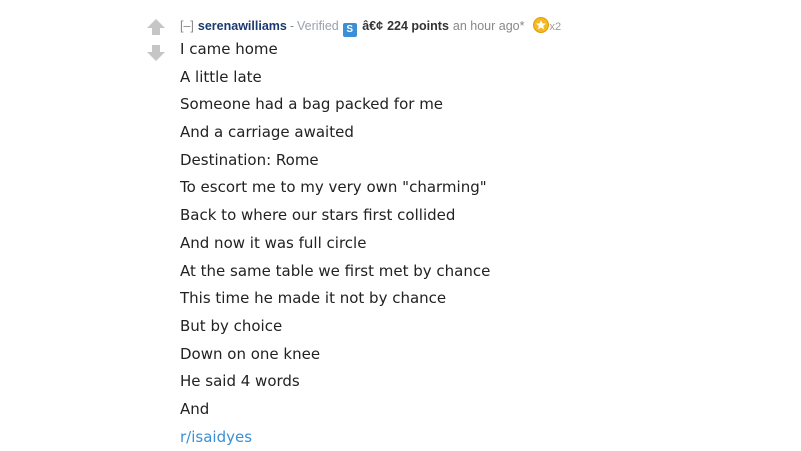 Image resolution: width=801 pixels, height=451 pixels. I want to click on comment-line: Destination: Rome, so click(249, 159).